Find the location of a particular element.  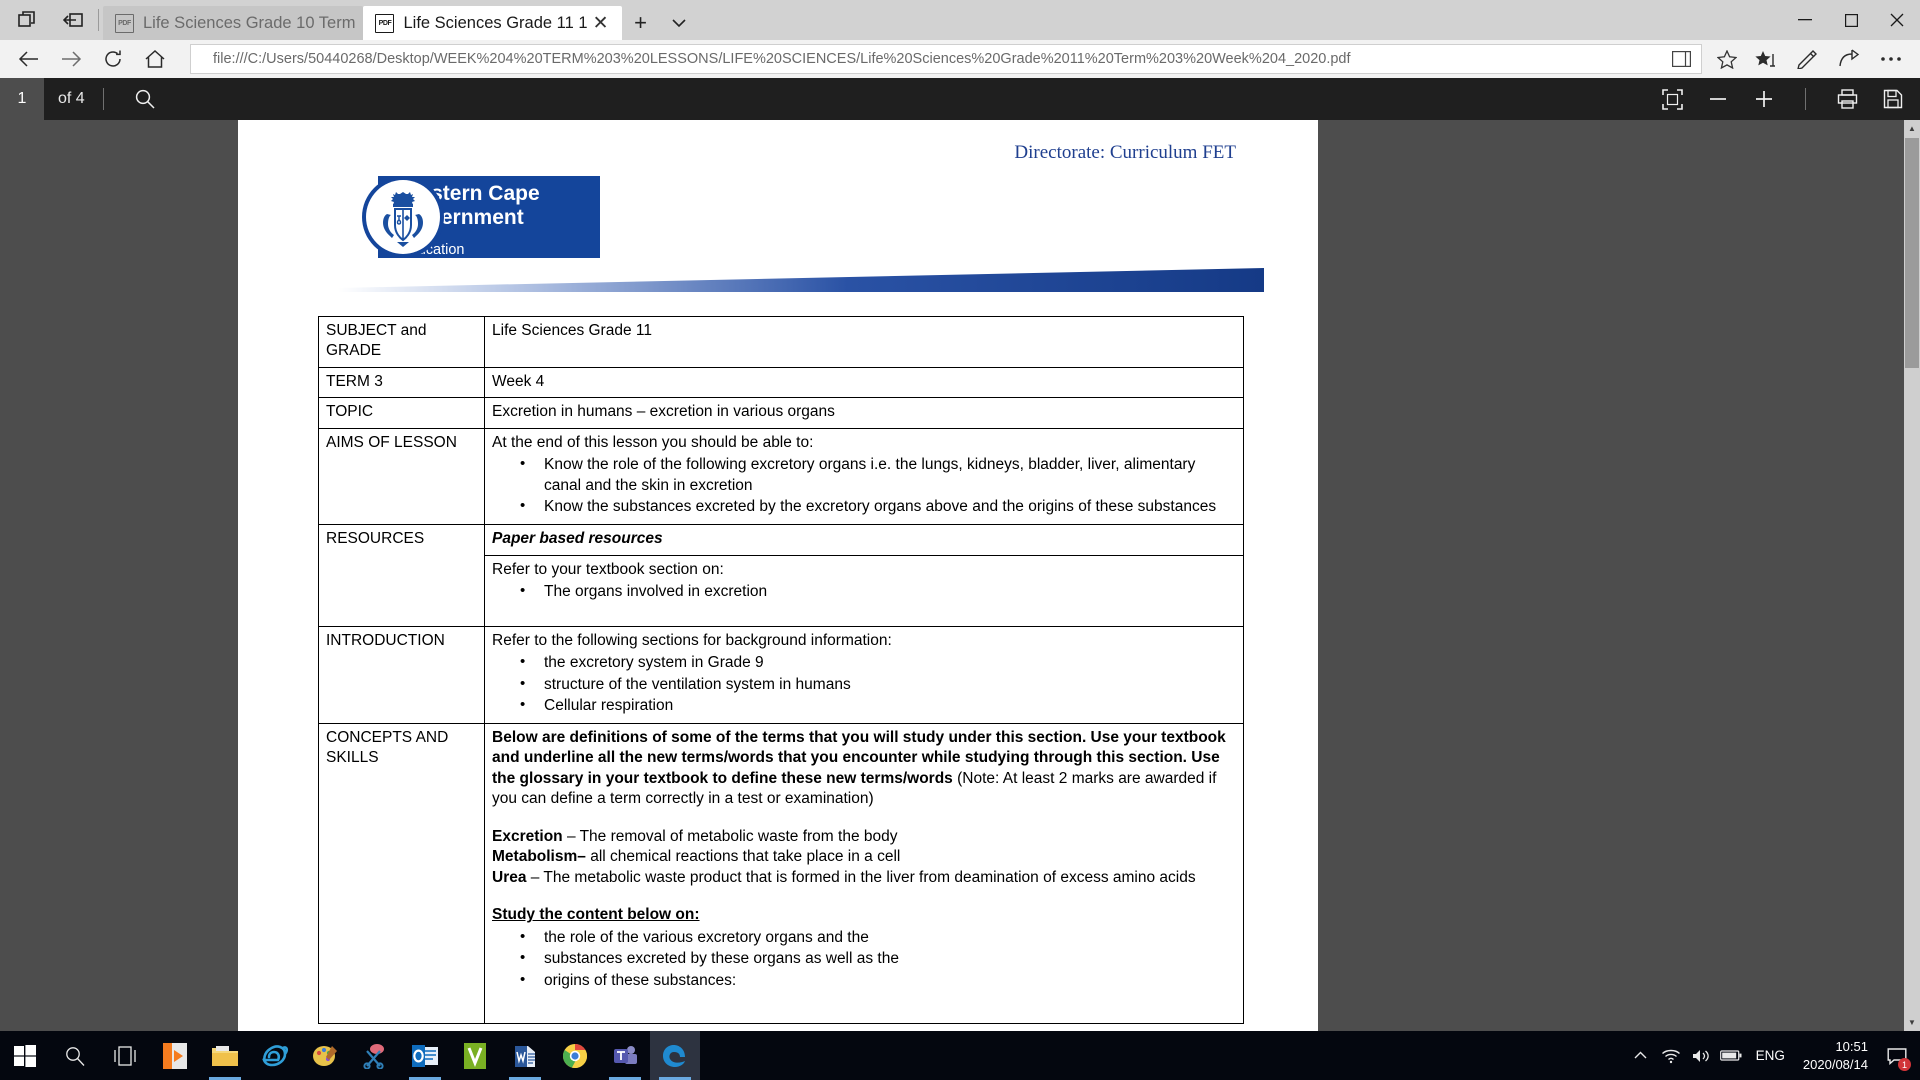

browser-tab-1: PDF Life Sciences Grade 11 1 ✕ is located at coordinates (492, 23).